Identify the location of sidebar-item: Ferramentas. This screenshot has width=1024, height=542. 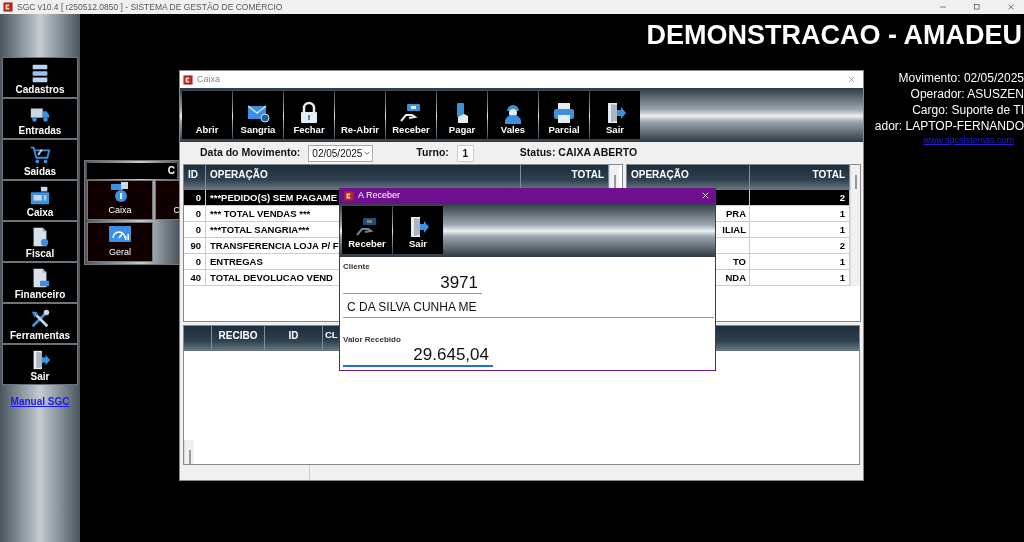
(40, 323).